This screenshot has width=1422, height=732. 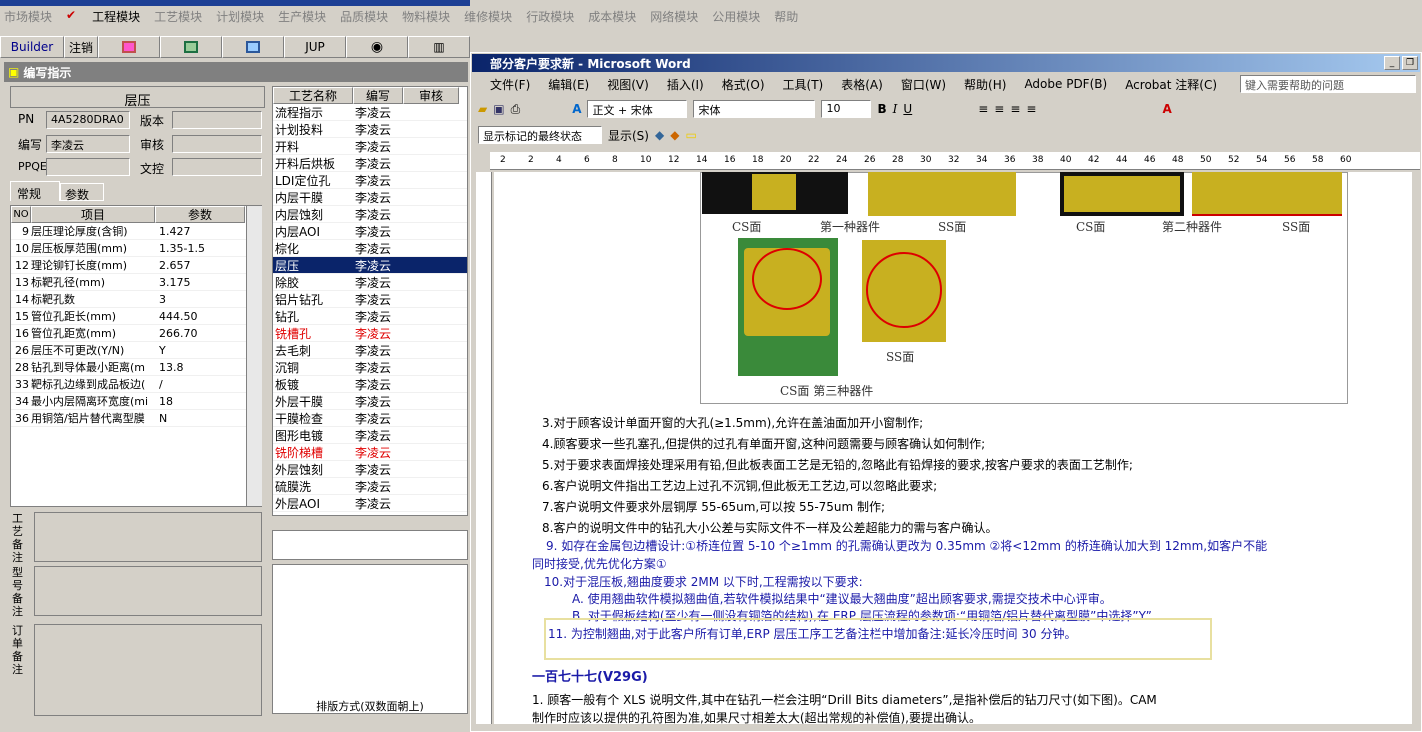 I want to click on table-row: 26 层压不可更改(Y/N) Y, so click(x=136, y=350).